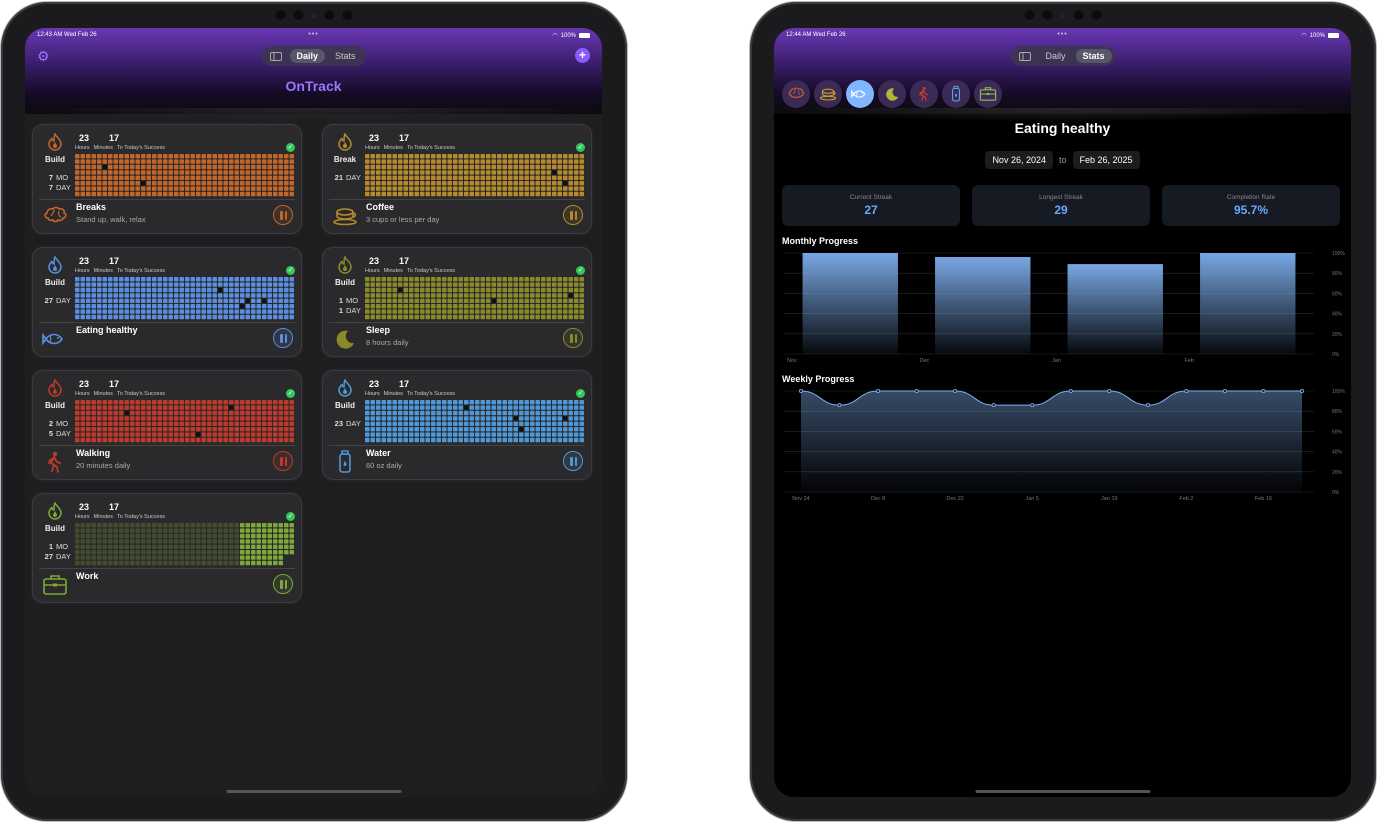 The height and width of the screenshot is (823, 1377). What do you see at coordinates (860, 94) in the screenshot?
I see `habit-select-fish-icon` at bounding box center [860, 94].